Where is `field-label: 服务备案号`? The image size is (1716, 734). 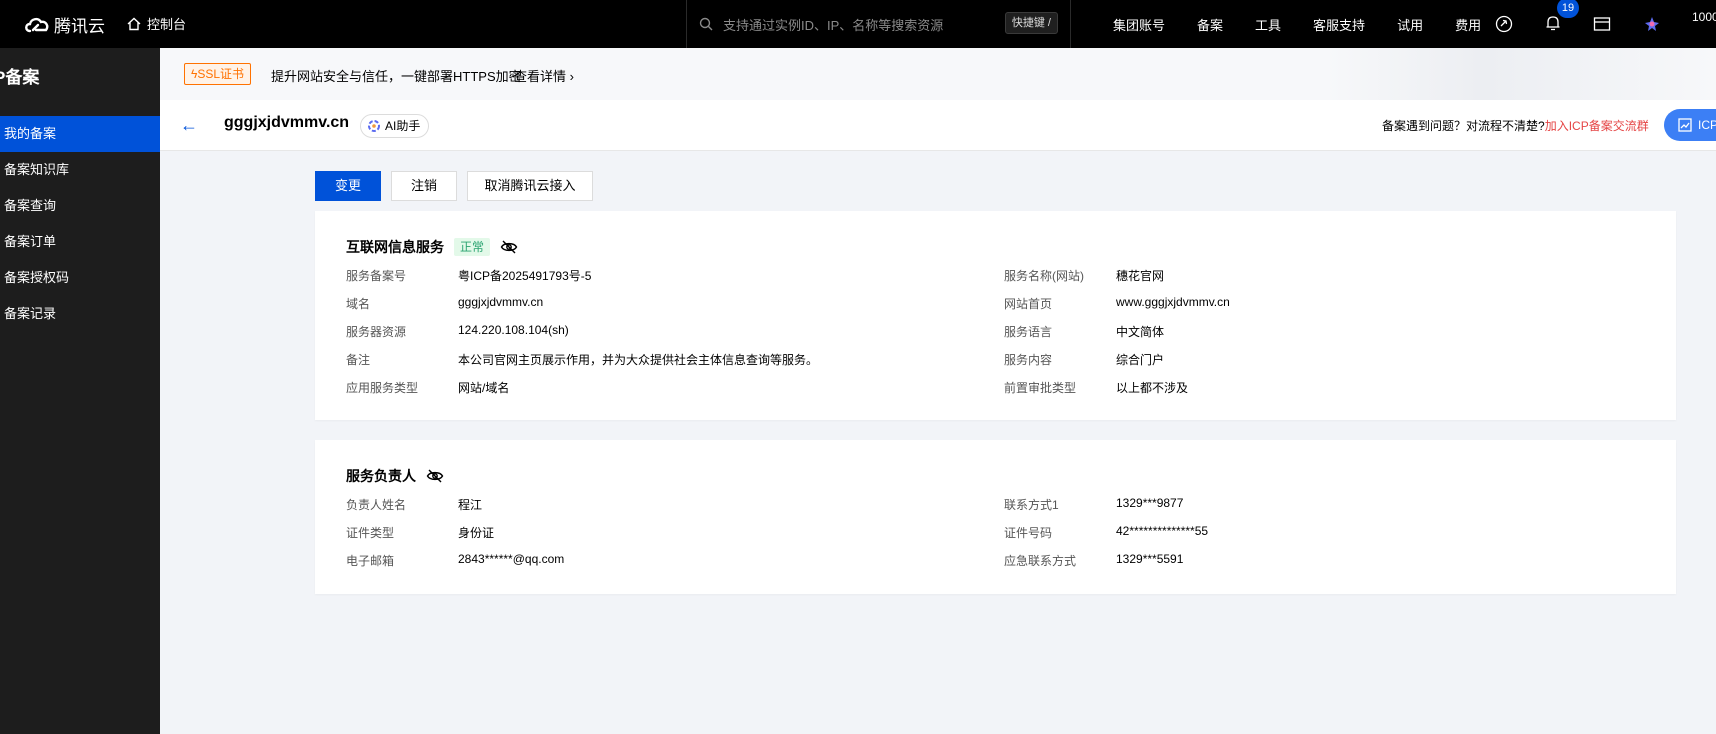
field-label: 服务备案号 is located at coordinates (376, 276).